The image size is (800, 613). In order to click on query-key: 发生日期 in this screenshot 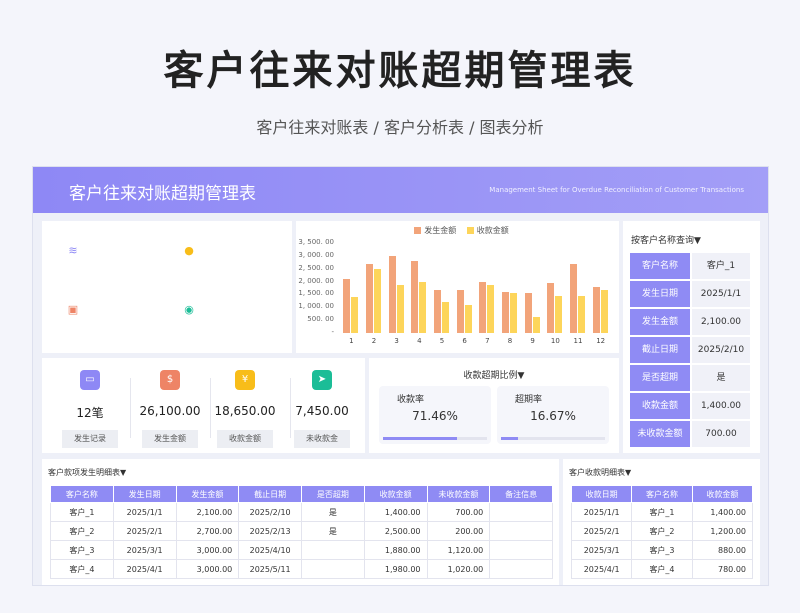, I will do `click(660, 294)`.